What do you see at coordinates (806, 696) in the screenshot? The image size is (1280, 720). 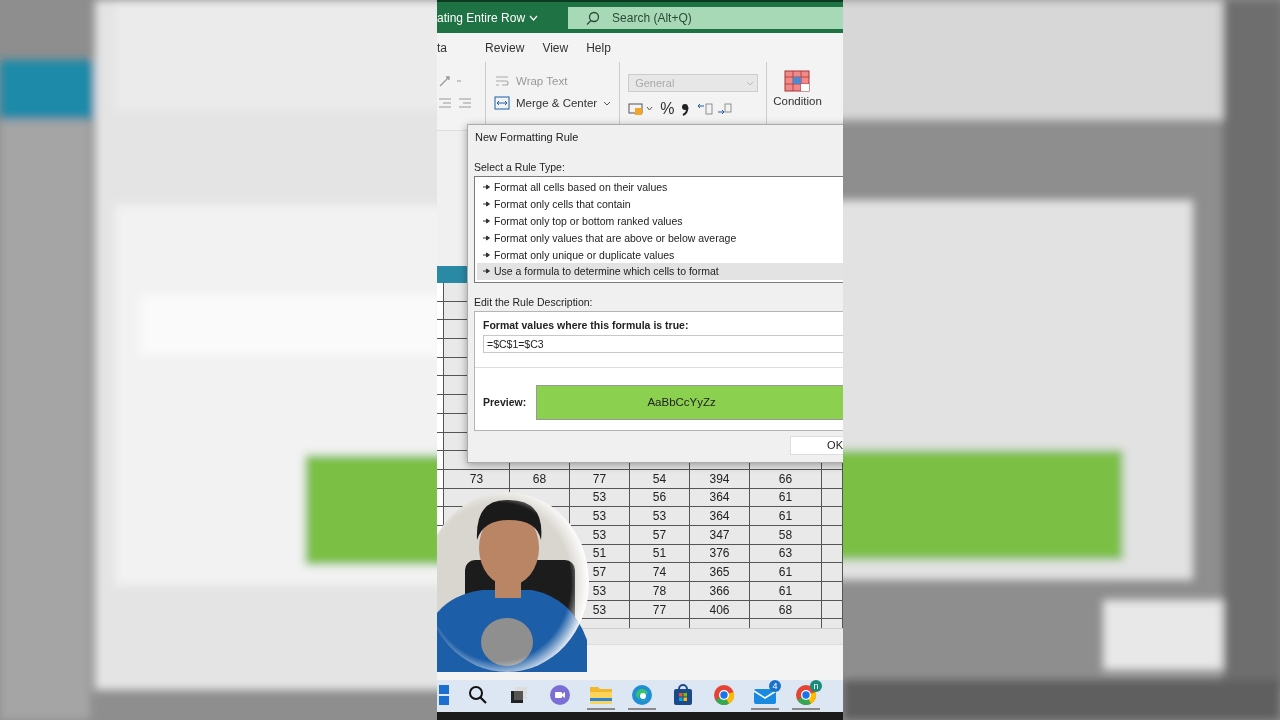 I see `taskbar-button: n` at bounding box center [806, 696].